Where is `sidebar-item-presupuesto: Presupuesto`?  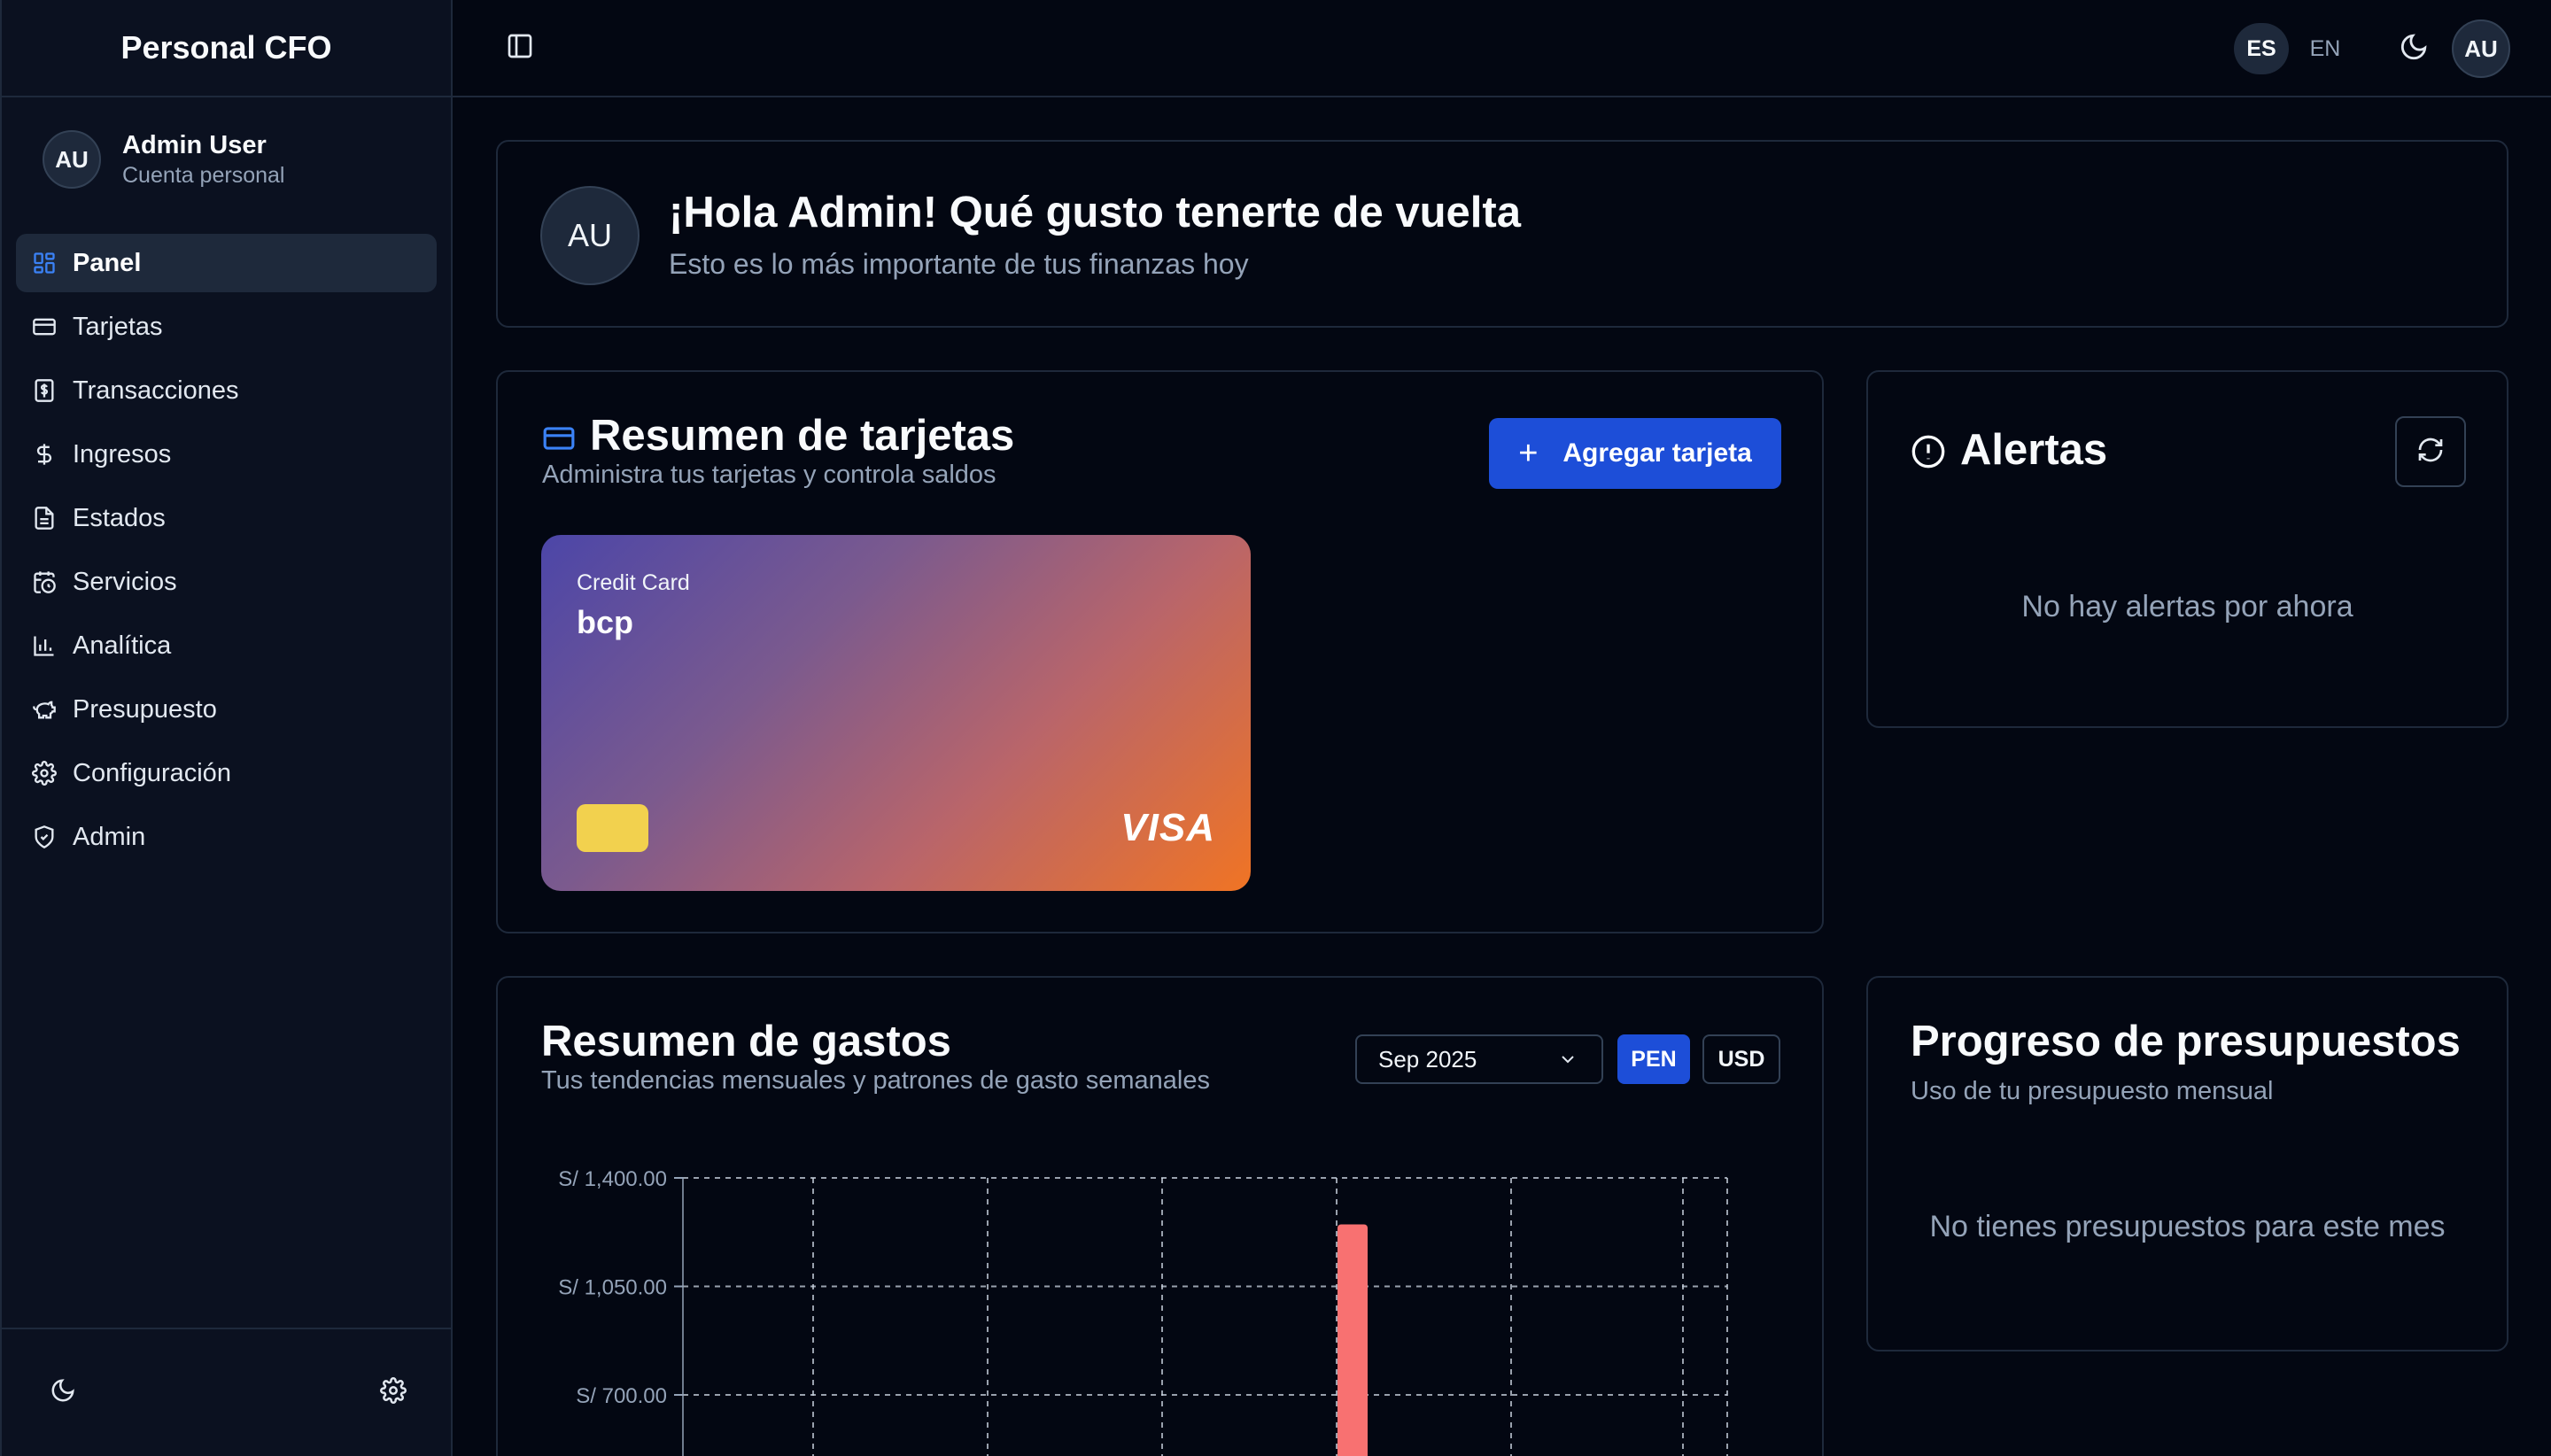 sidebar-item-presupuesto: Presupuesto is located at coordinates (226, 709).